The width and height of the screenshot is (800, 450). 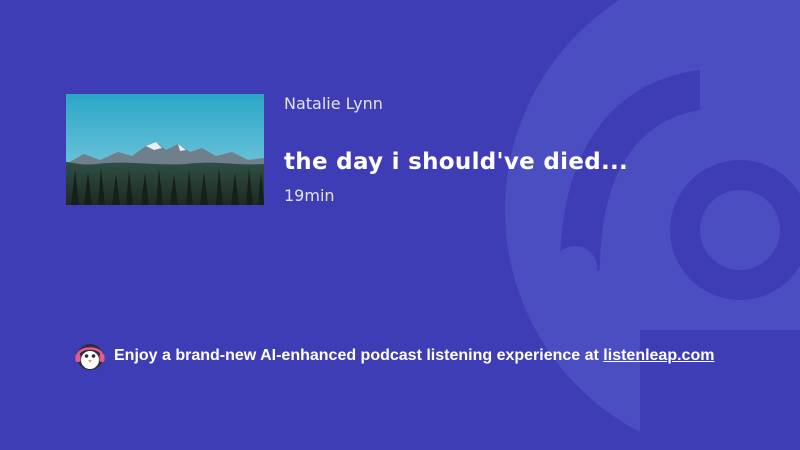 I want to click on episode-thumbnail, so click(x=165, y=149).